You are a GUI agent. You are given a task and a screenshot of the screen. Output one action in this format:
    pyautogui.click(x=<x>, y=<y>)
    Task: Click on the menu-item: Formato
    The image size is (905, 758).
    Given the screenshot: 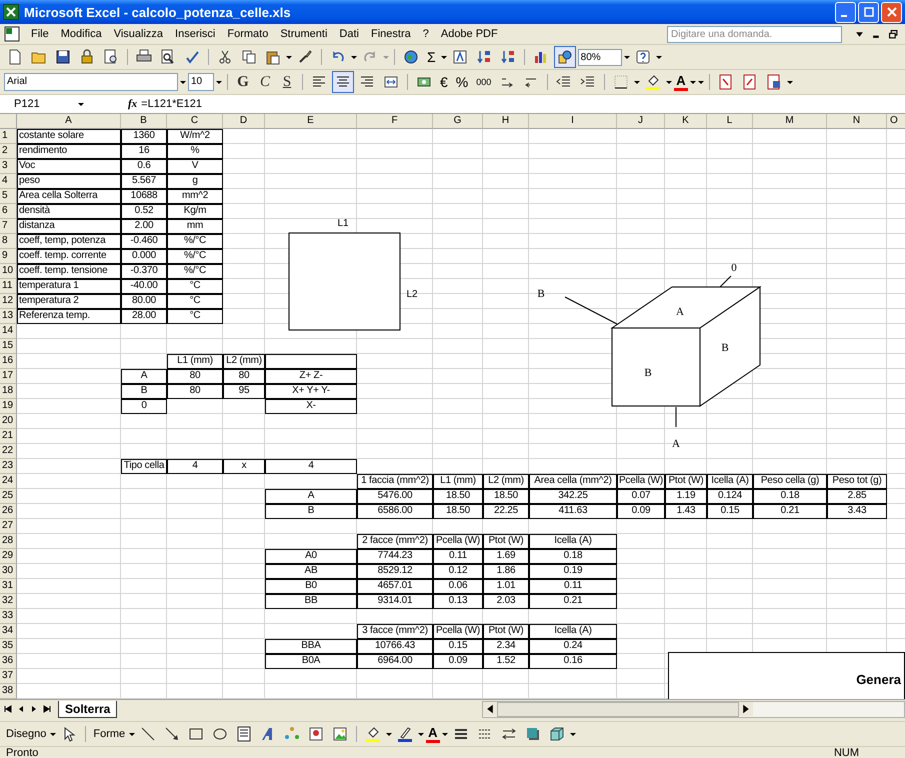 What is the action you would take?
    pyautogui.click(x=248, y=34)
    